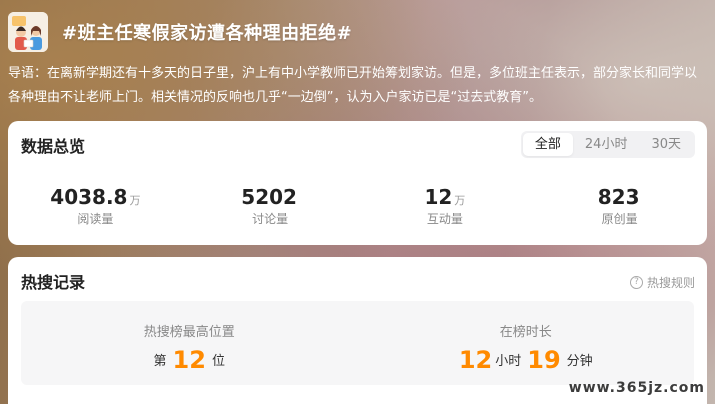 This screenshot has width=715, height=404. I want to click on overview-stats: 4038.8 万 阅读量 5202 讨论量 12 万 互动量 823 原创量, so click(357, 206).